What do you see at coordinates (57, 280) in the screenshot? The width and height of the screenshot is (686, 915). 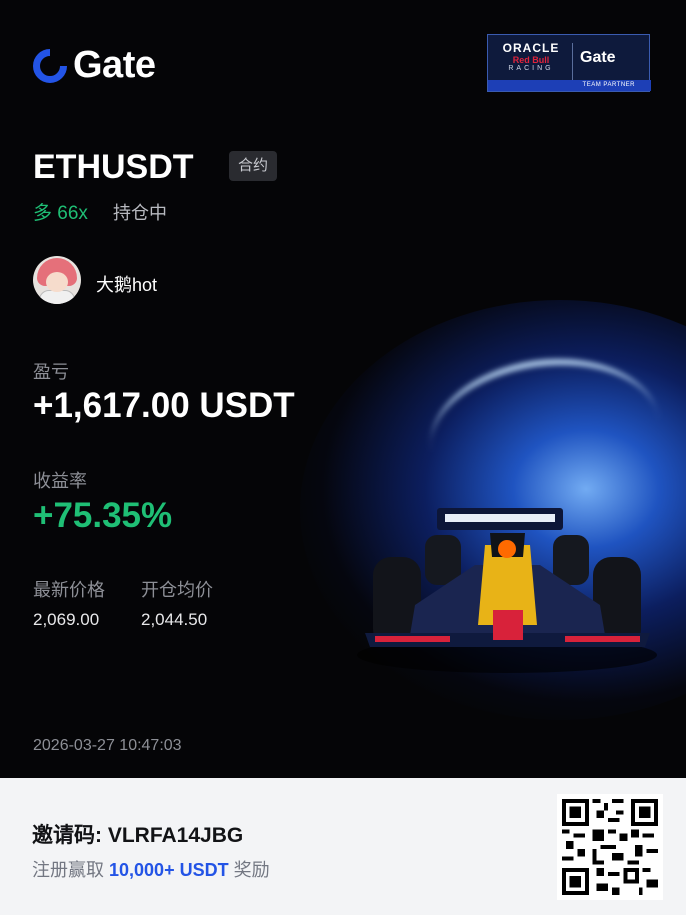 I see `avatar` at bounding box center [57, 280].